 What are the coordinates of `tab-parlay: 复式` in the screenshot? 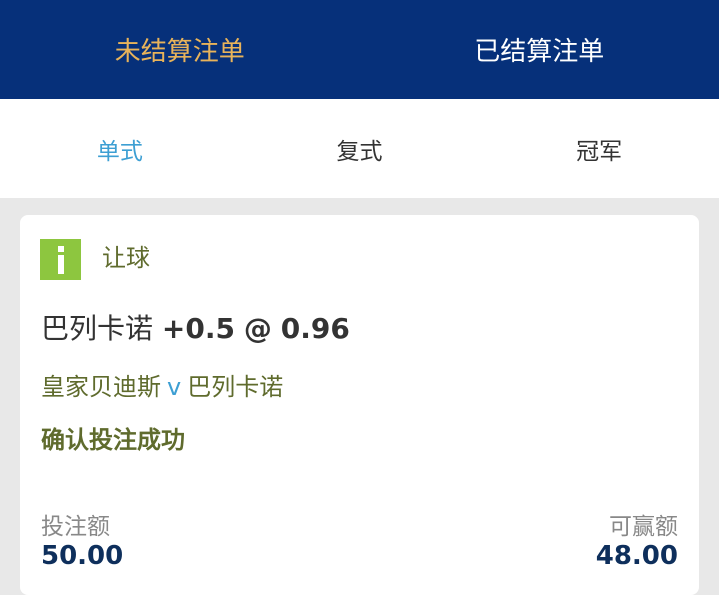 It's located at (360, 148).